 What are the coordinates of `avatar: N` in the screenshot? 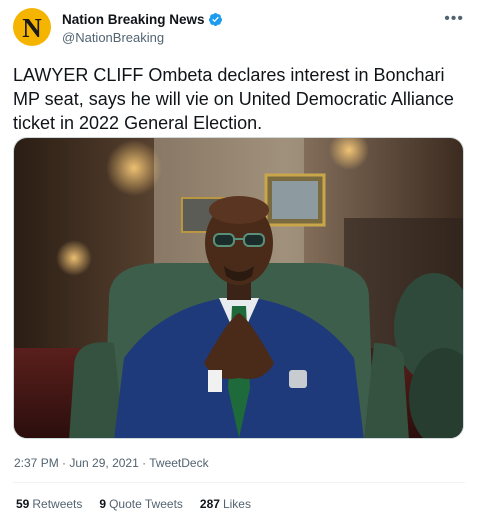 It's located at (32, 27).